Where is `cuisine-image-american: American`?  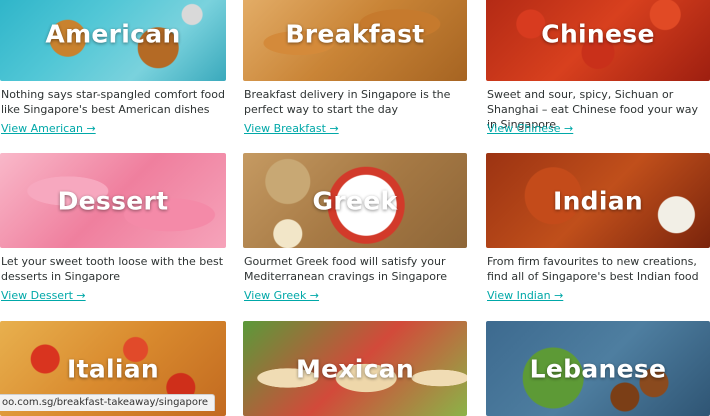
cuisine-image-american: American is located at coordinates (113, 40).